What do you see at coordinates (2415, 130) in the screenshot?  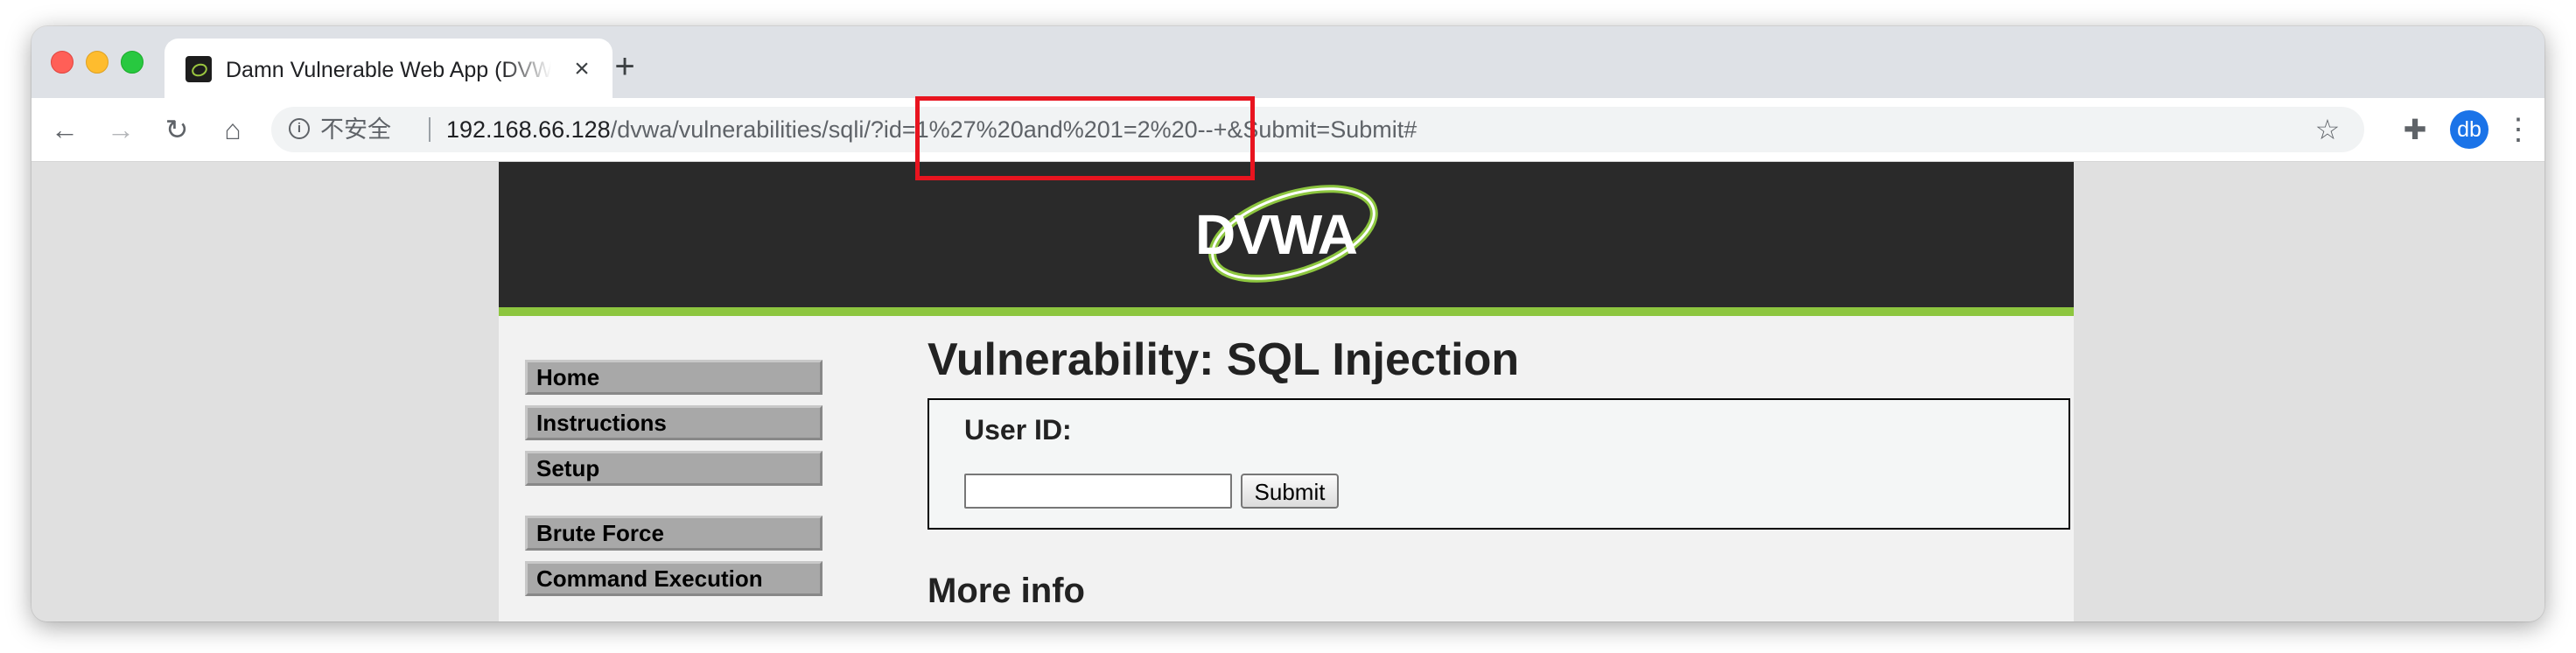 I see `extensions-puzzle-icon: ✚` at bounding box center [2415, 130].